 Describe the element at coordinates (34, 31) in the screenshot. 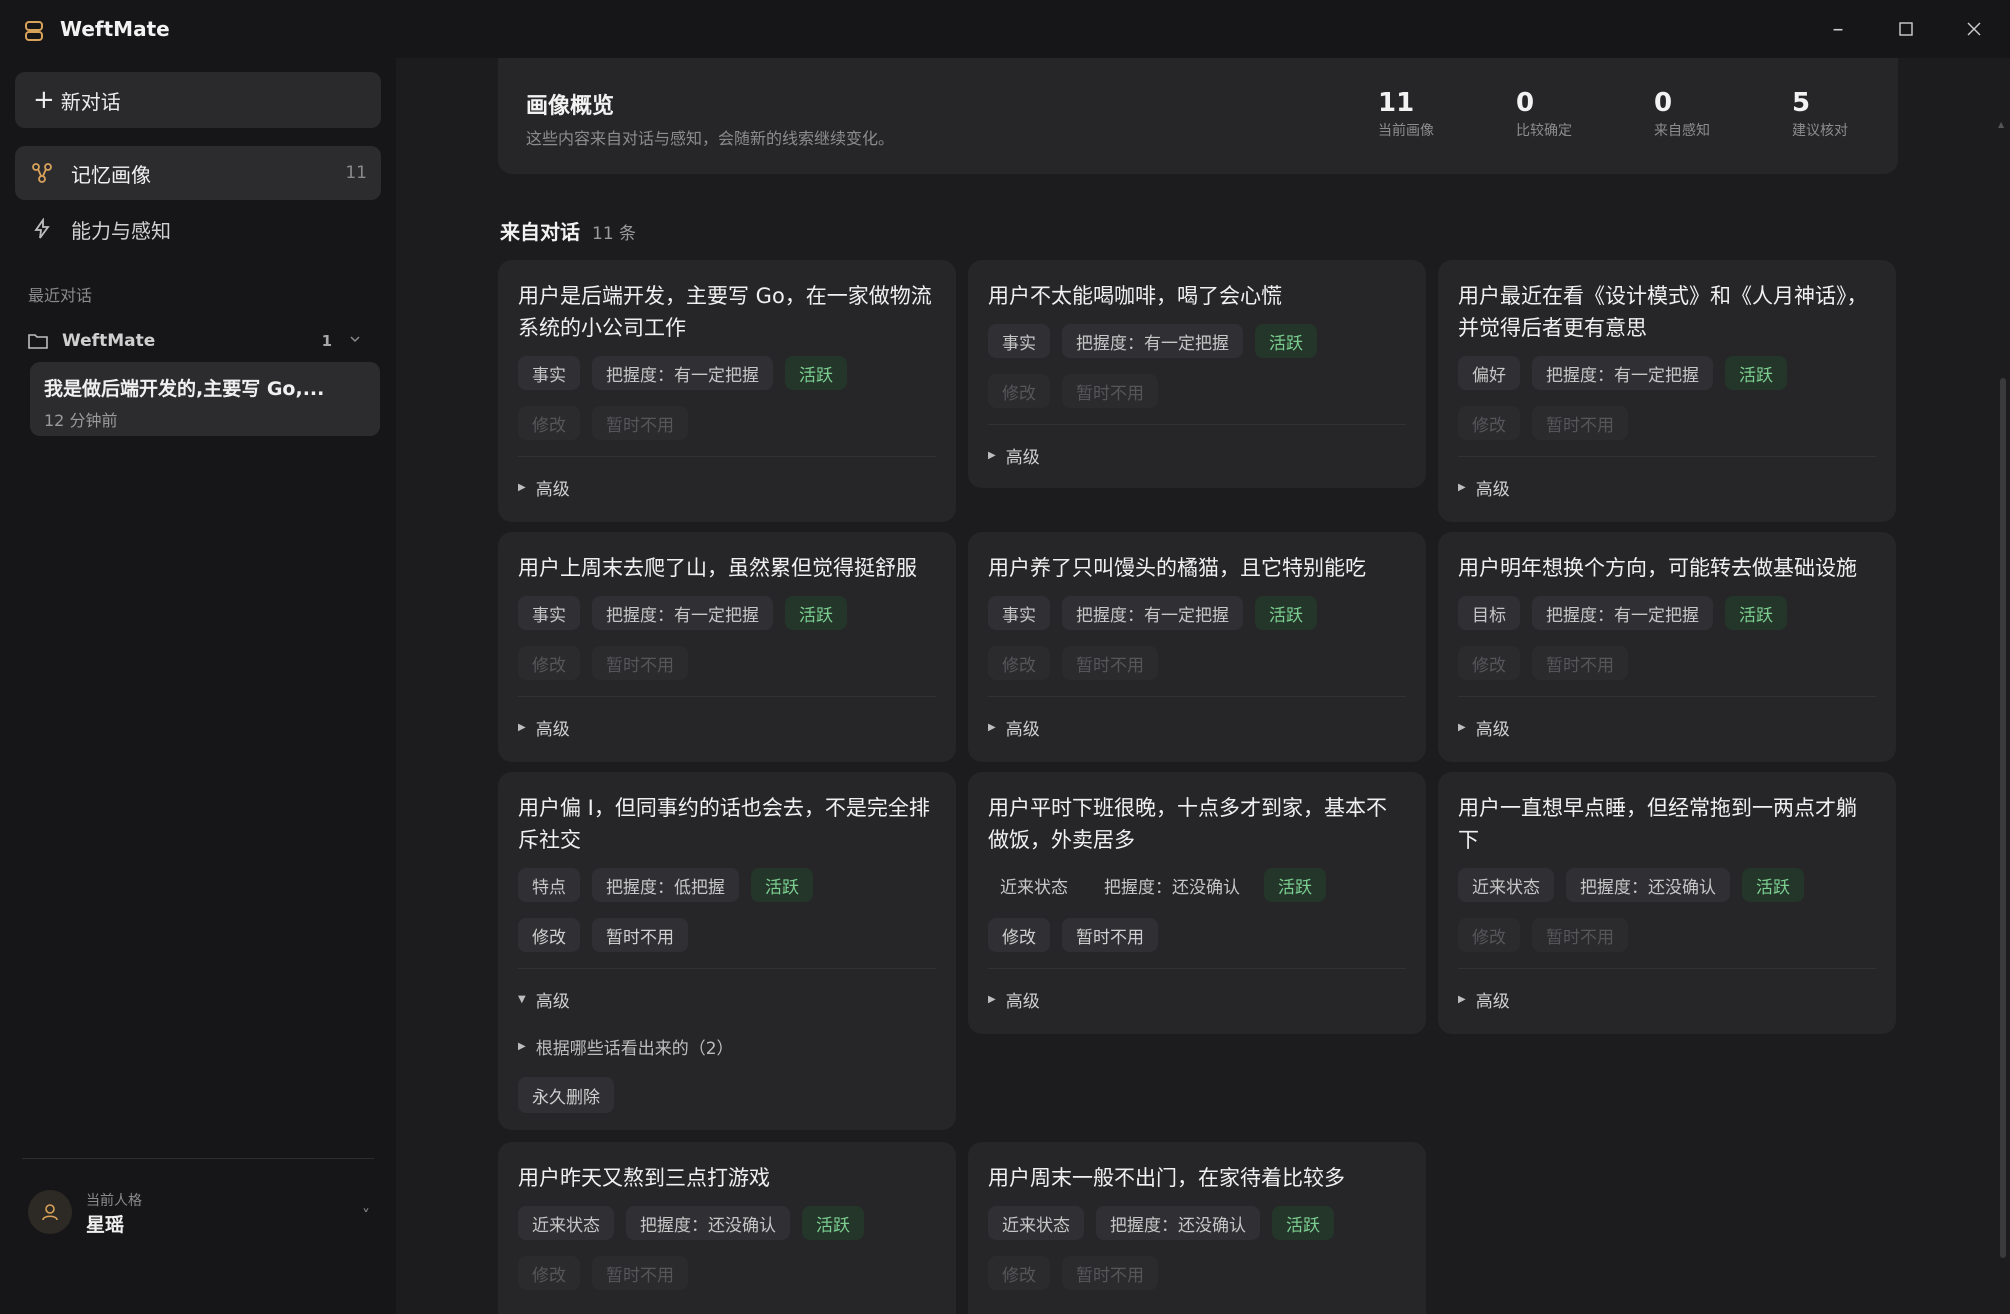

I see `app-logo-icon` at that location.